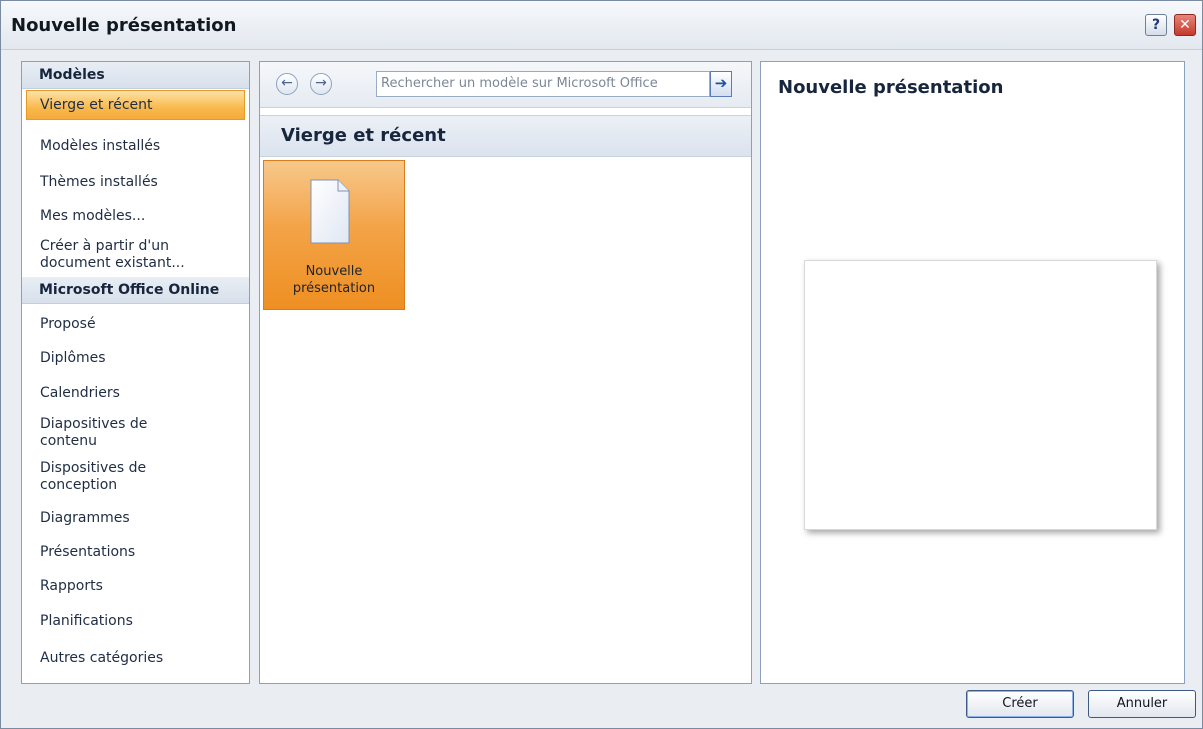  Describe the element at coordinates (321, 84) in the screenshot. I see `forward-arrow-icon: →` at that location.